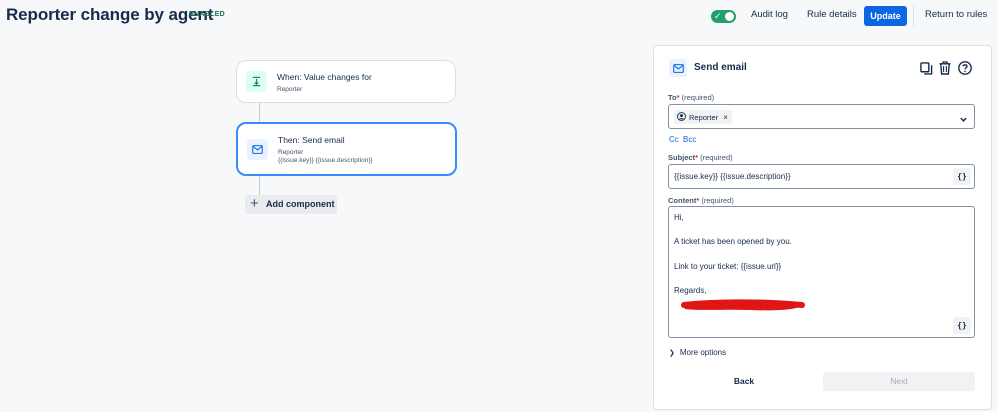 This screenshot has height=412, width=998. Describe the element at coordinates (945, 68) in the screenshot. I see `trash-icon` at that location.